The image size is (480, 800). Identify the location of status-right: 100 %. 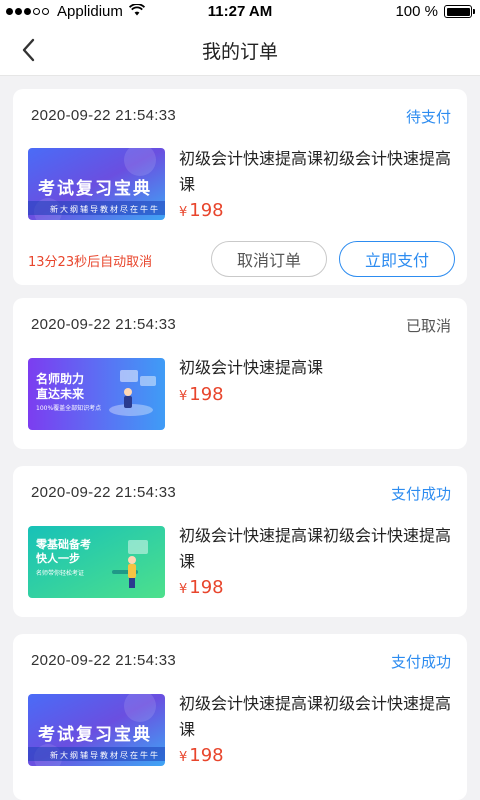
(435, 11).